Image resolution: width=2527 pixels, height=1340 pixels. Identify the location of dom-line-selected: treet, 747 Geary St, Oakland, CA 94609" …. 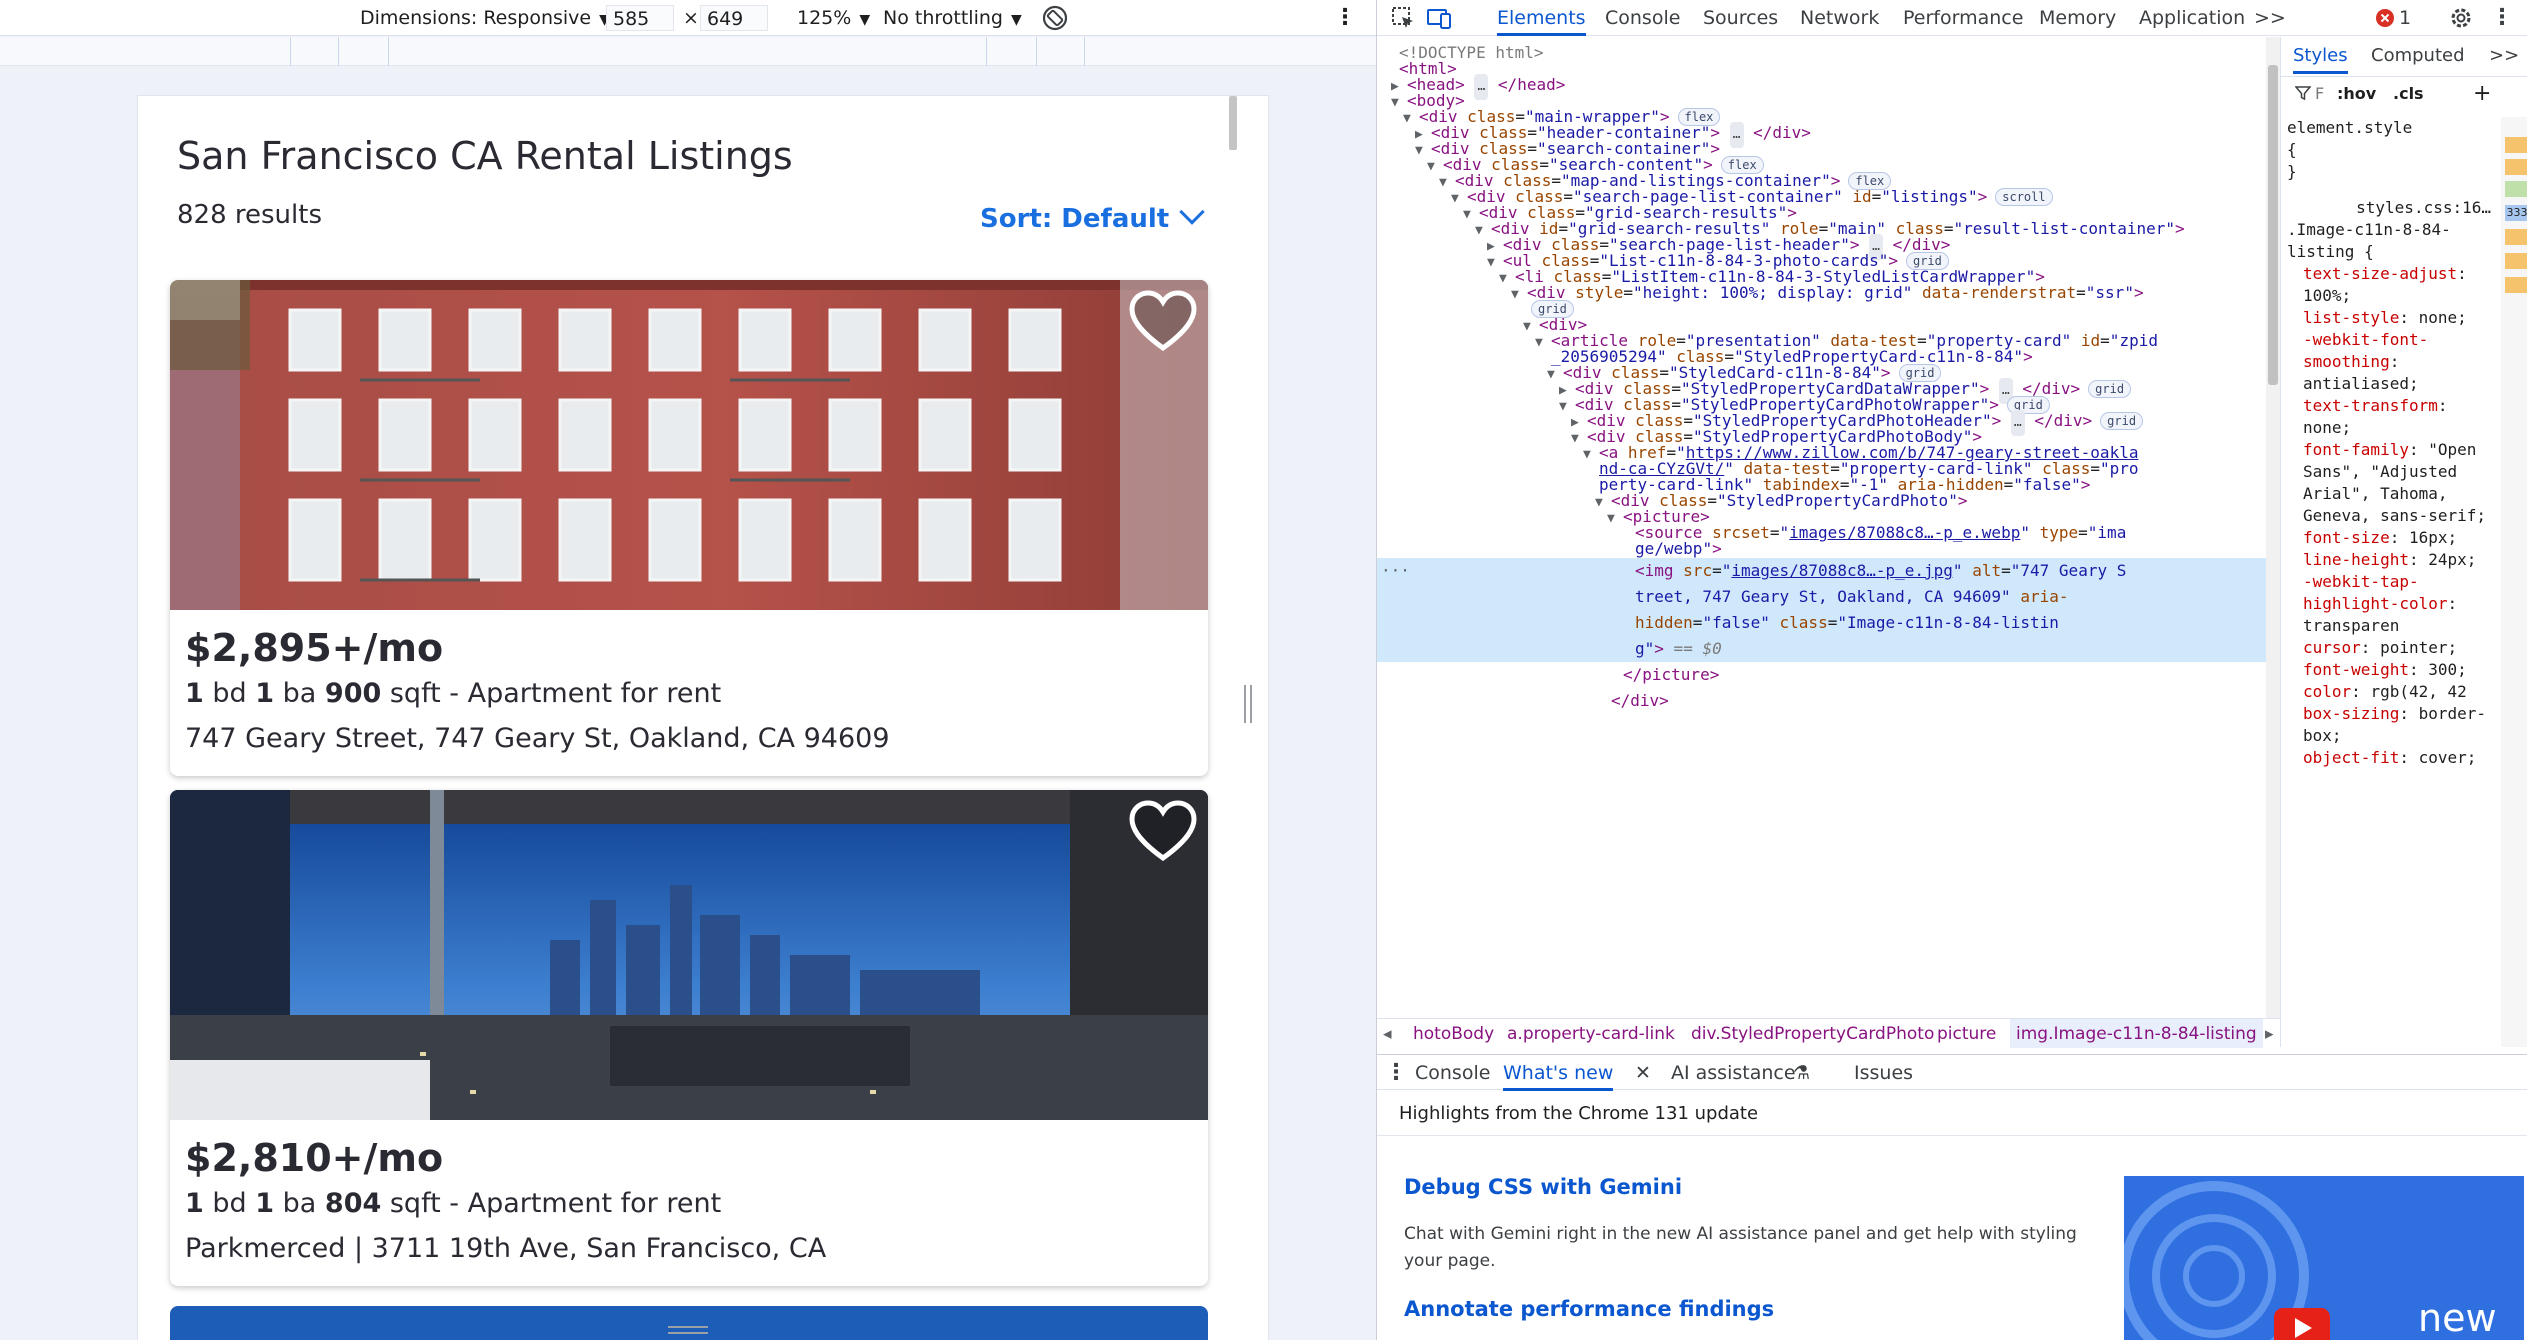
(1821, 597).